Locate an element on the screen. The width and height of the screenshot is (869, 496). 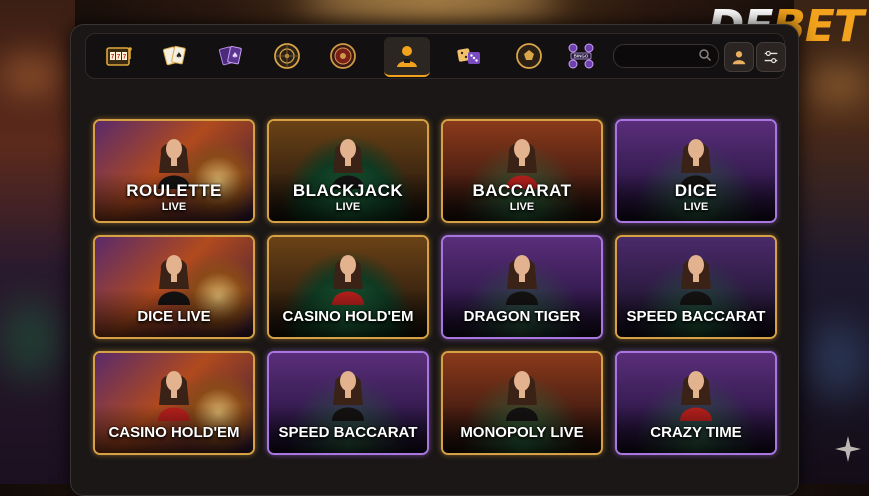
category-live-casino is located at coordinates (407, 57).